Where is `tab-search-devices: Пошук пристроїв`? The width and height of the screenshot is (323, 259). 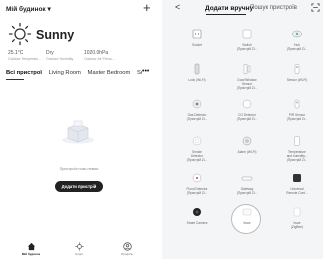 tab-search-devices: Пошук пристроїв is located at coordinates (273, 8).